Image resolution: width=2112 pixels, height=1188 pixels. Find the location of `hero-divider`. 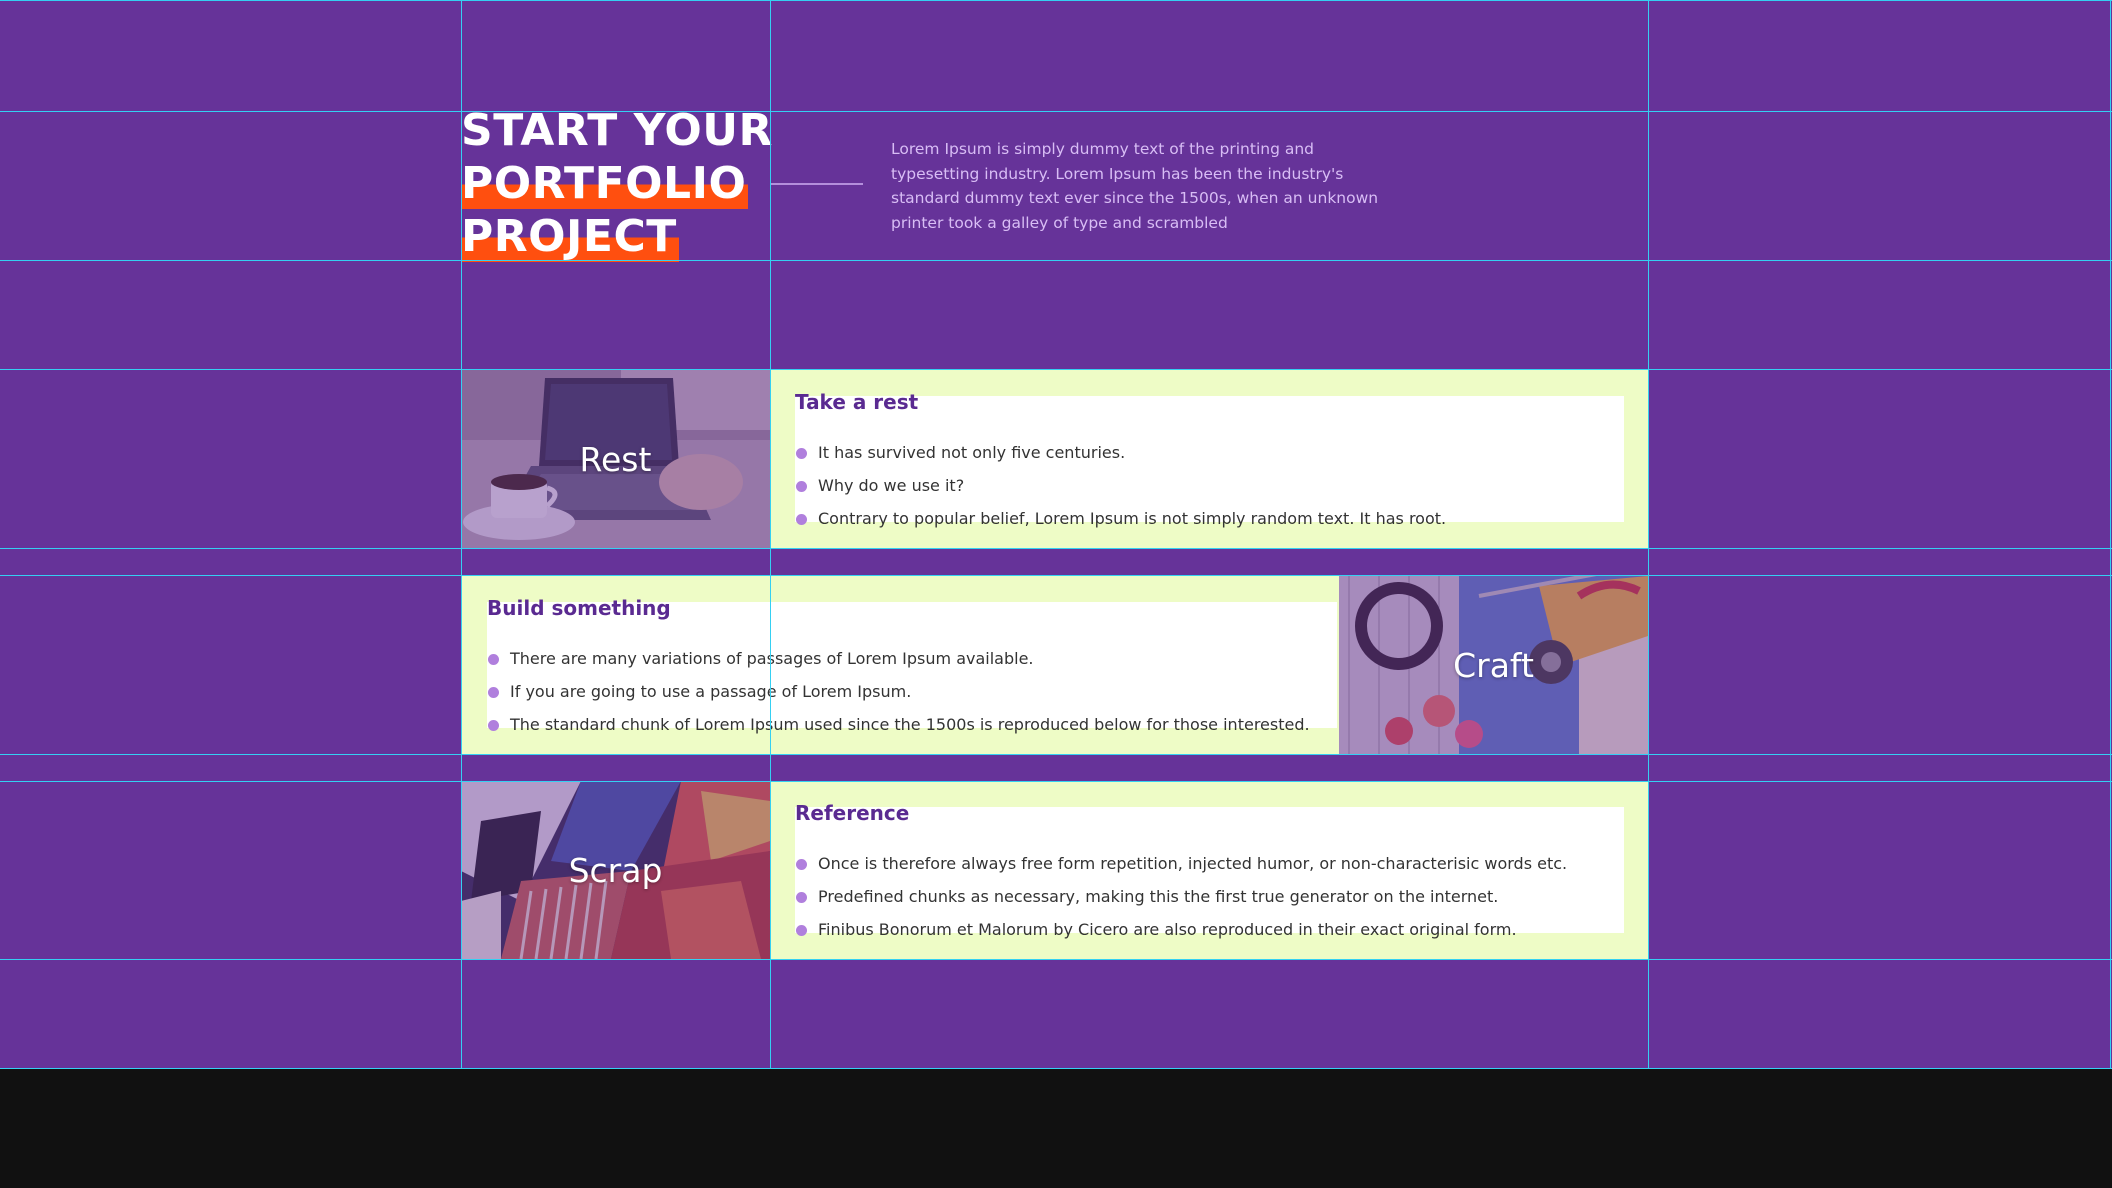

hero-divider is located at coordinates (817, 184).